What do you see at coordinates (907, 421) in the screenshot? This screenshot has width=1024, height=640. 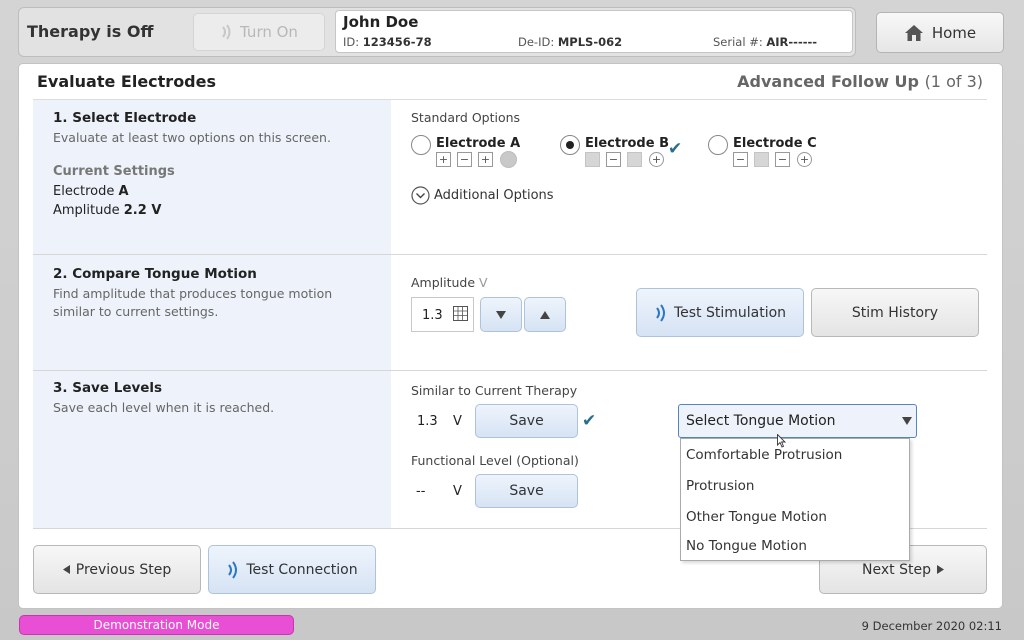 I see `dropdown-arrow-icon` at bounding box center [907, 421].